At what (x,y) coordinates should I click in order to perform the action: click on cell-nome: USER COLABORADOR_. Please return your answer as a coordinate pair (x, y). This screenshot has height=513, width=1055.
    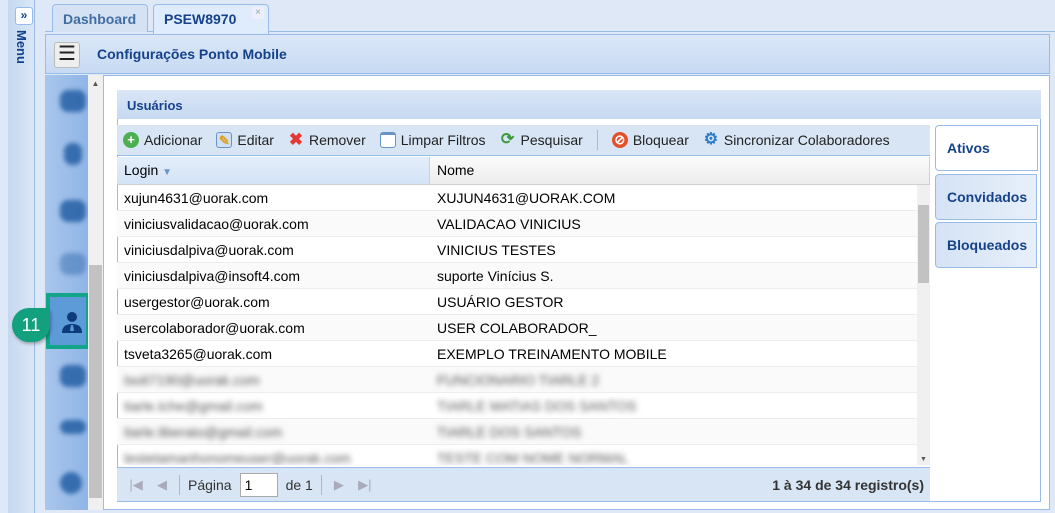
    Looking at the image, I should click on (517, 328).